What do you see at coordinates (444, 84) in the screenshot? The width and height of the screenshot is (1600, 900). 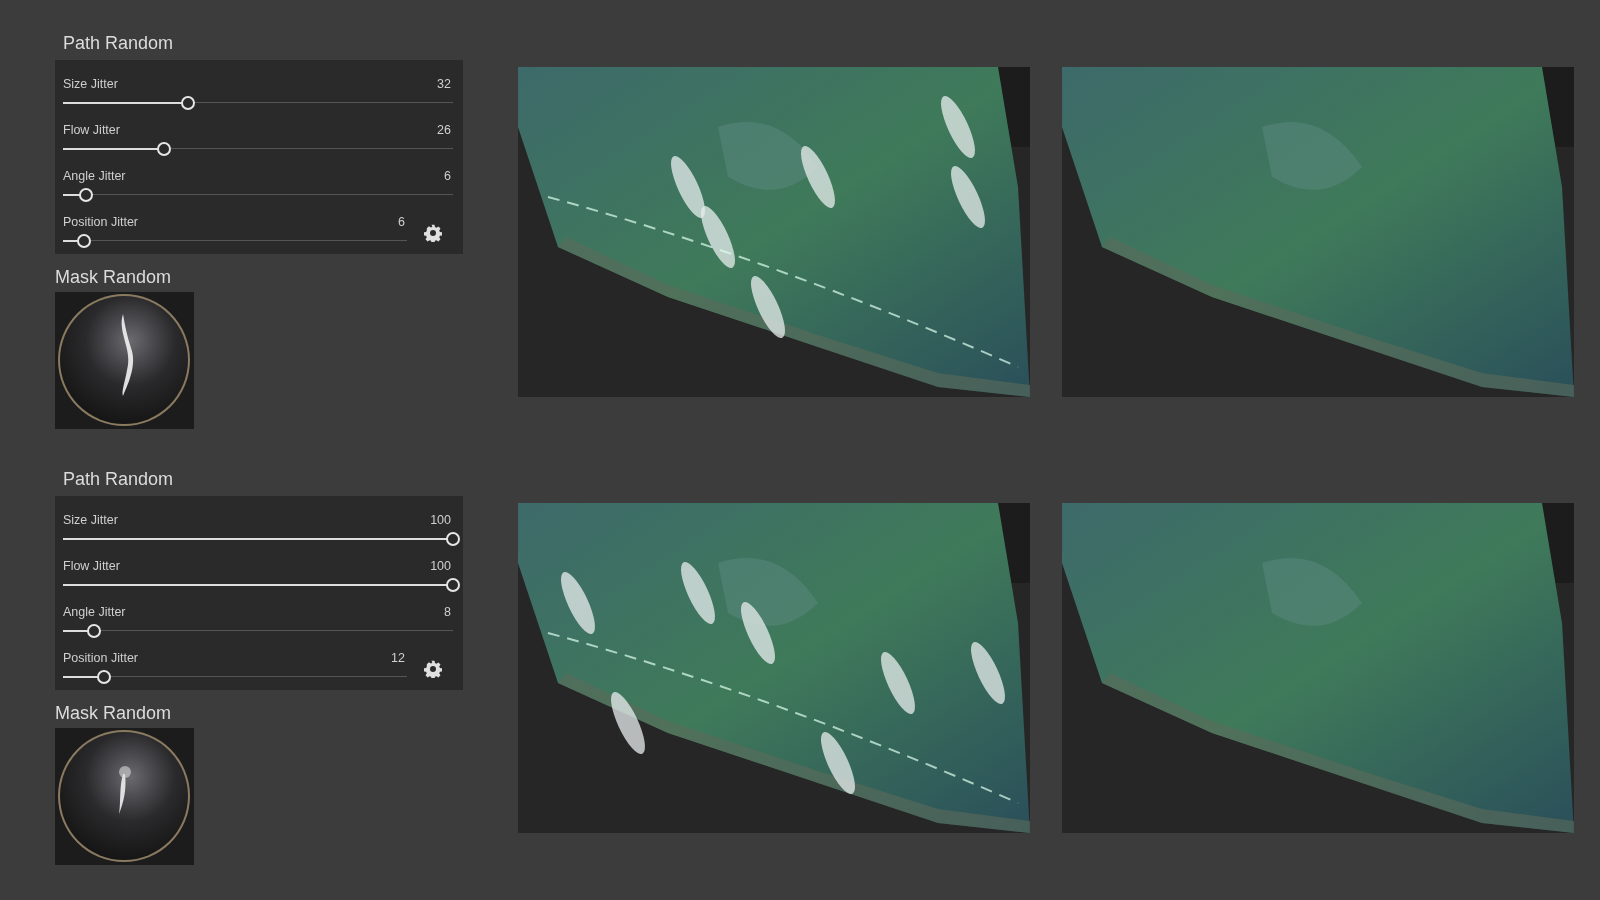 I see `slider-value: 32` at bounding box center [444, 84].